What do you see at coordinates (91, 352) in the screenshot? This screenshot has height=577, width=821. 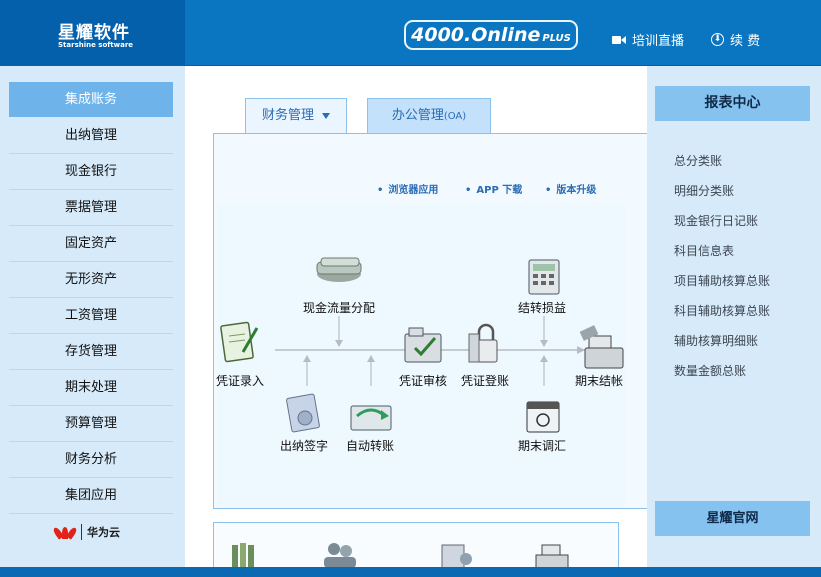 I see `sidebar-item-inventory: 存货管理` at bounding box center [91, 352].